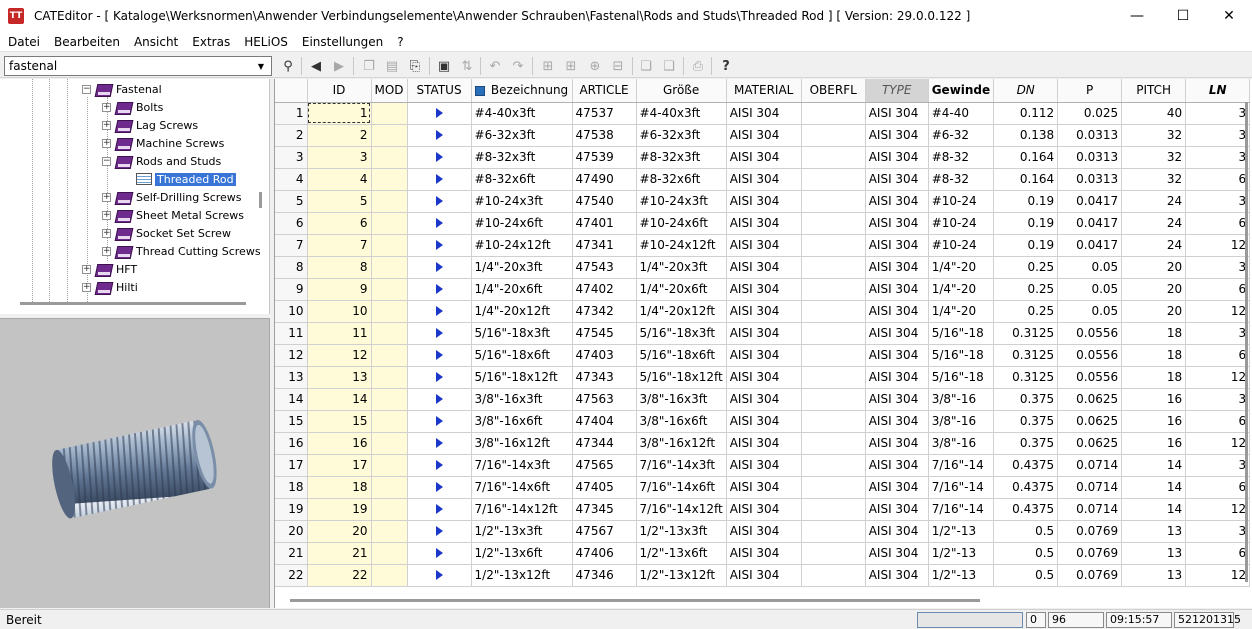 The height and width of the screenshot is (629, 1252). I want to click on cell-pitch: 13, so click(1154, 531).